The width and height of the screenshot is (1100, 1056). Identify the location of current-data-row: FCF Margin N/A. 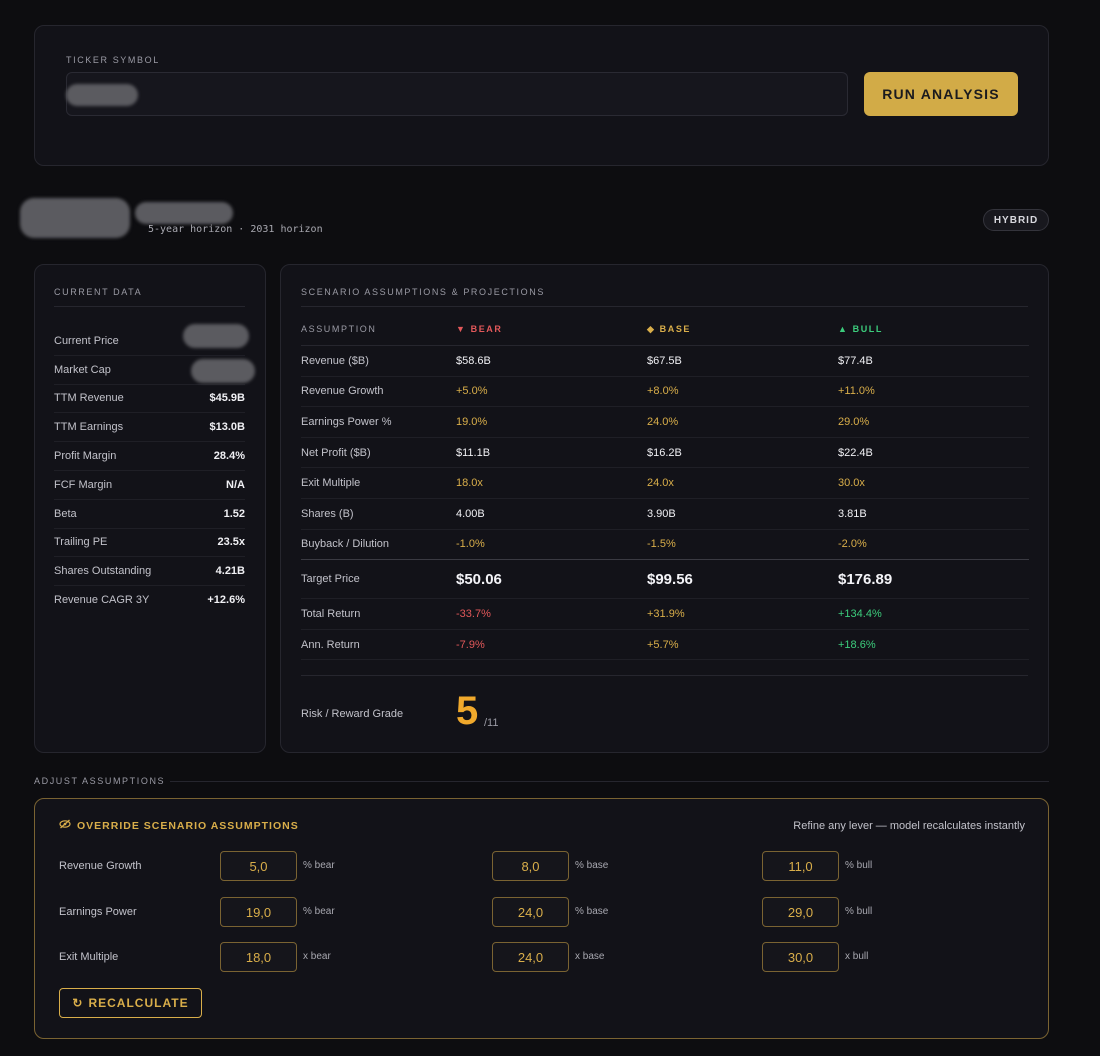
(149, 485).